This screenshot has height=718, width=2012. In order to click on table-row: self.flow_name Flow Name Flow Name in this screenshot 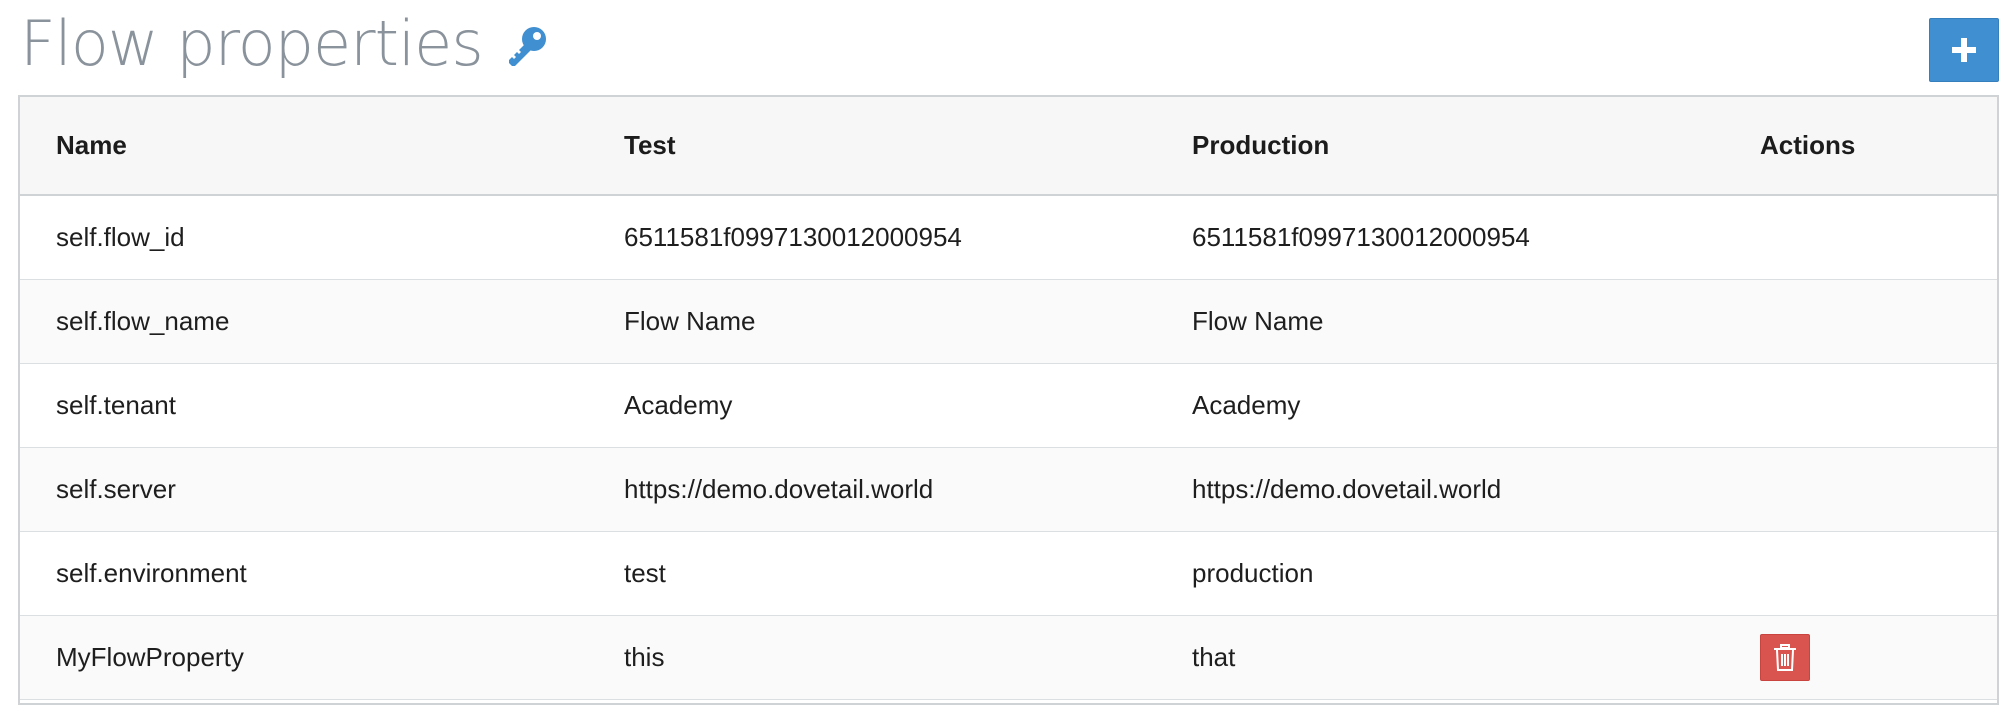, I will do `click(1008, 321)`.